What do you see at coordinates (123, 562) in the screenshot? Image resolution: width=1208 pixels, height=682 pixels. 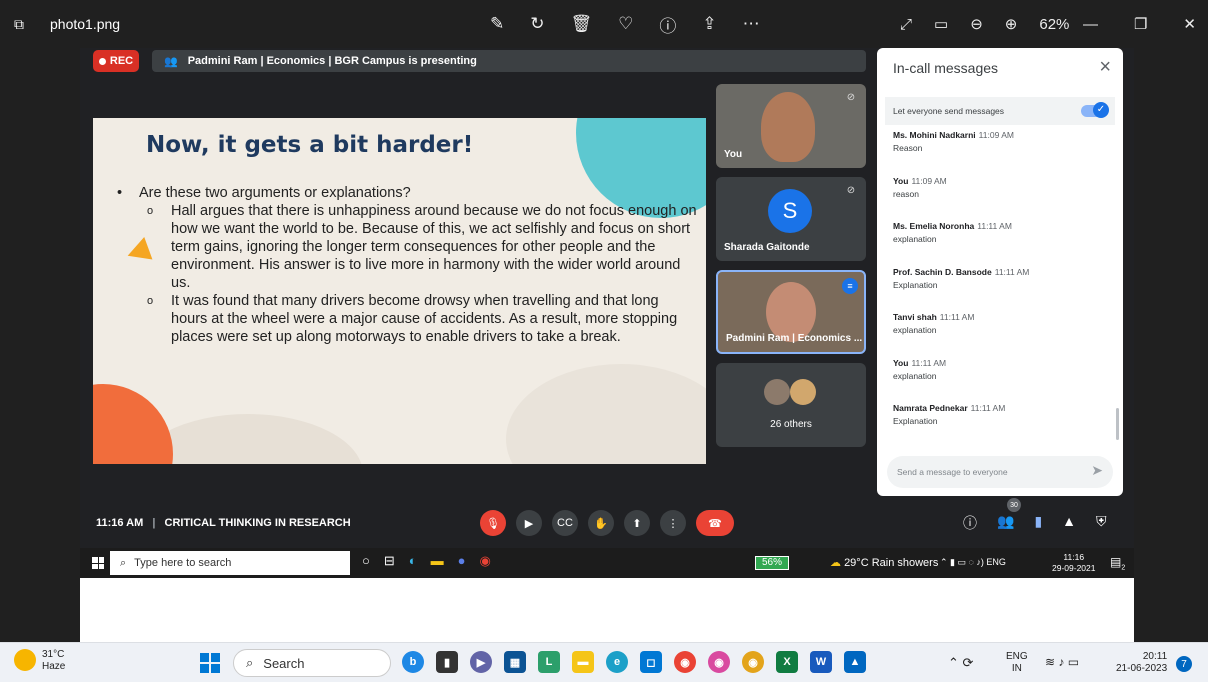 I see `inner-search-icon: ⌕` at bounding box center [123, 562].